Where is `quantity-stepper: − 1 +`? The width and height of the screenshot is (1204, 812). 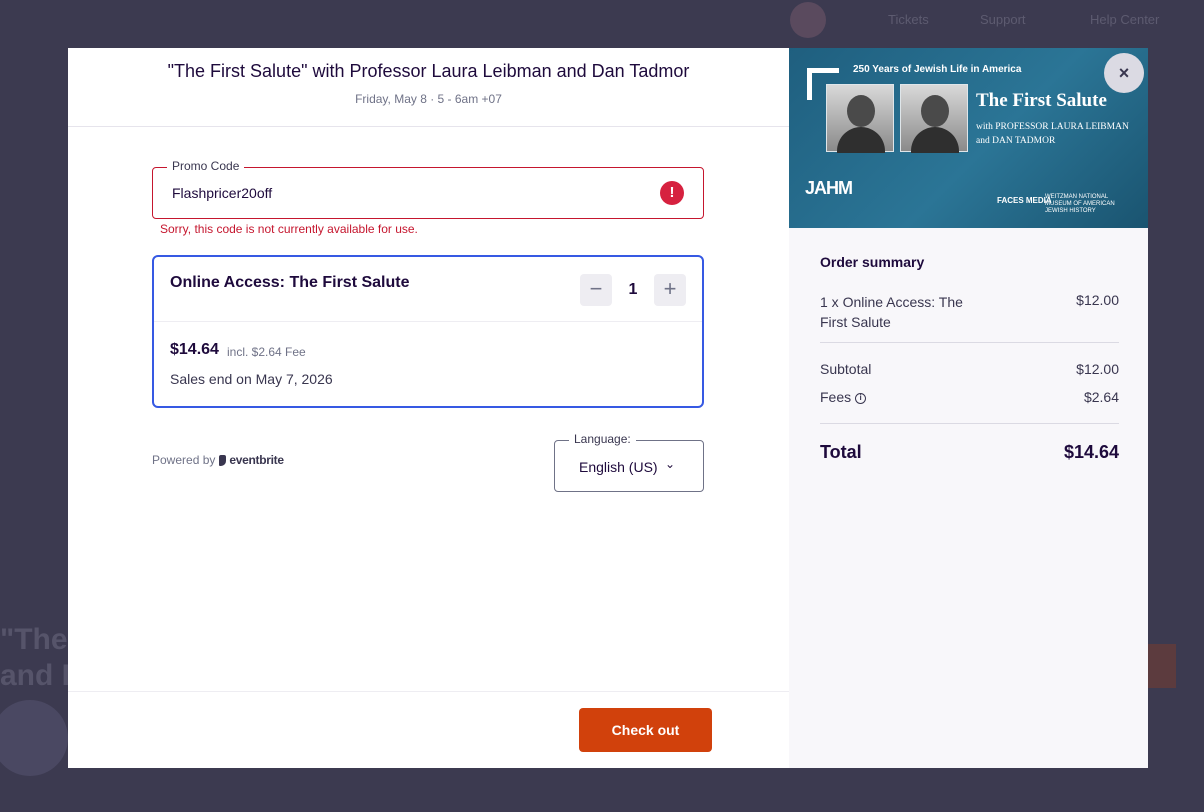
quantity-stepper: − 1 + is located at coordinates (633, 290).